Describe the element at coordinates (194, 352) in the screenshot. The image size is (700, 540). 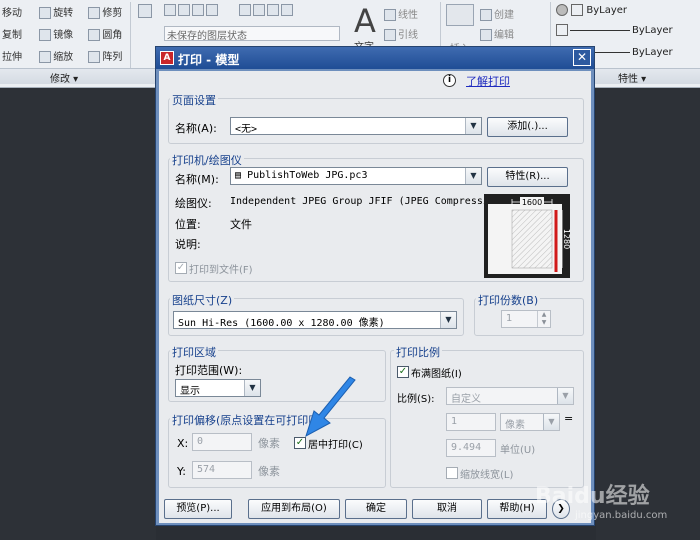
I see `plot-area-label: 打印区域` at that location.